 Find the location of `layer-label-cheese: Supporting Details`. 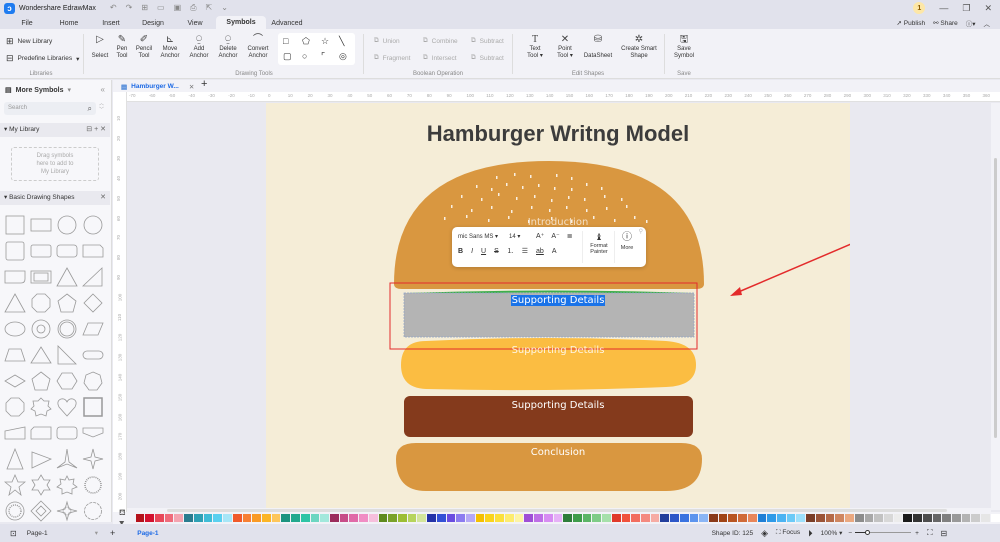

layer-label-cheese: Supporting Details is located at coordinates (558, 350).